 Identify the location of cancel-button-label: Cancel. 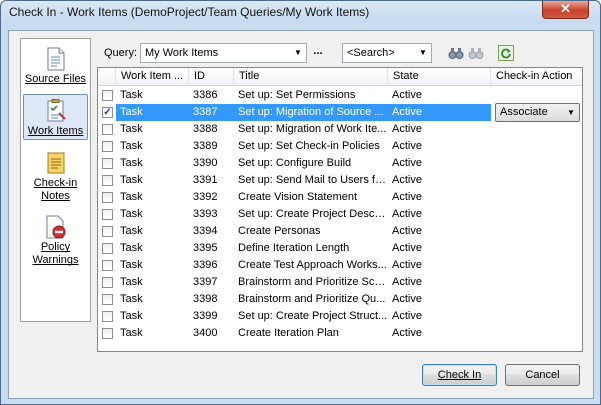
(542, 375).